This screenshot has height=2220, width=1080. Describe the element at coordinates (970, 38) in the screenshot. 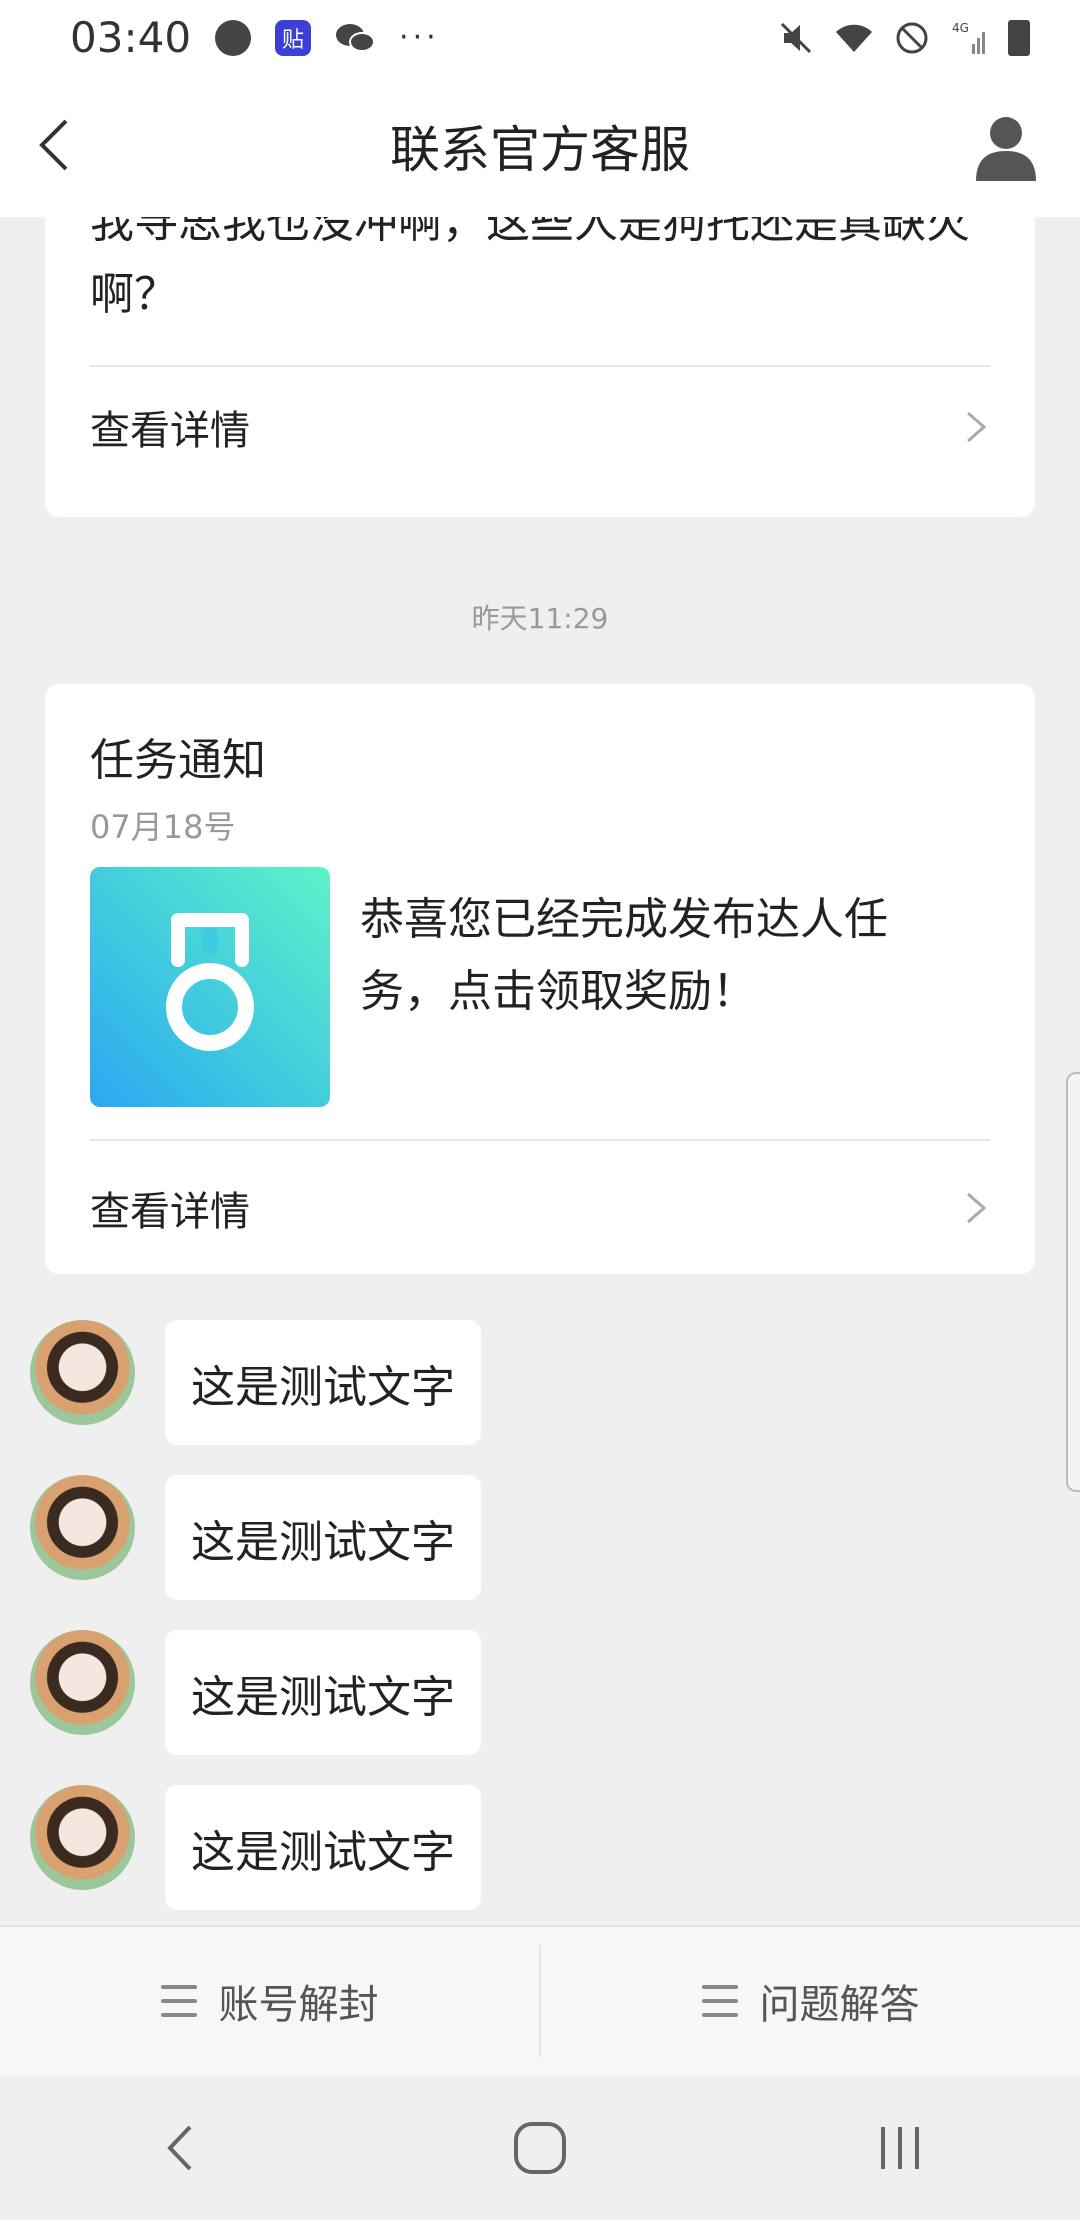

I see `signal-icon: 4G` at that location.